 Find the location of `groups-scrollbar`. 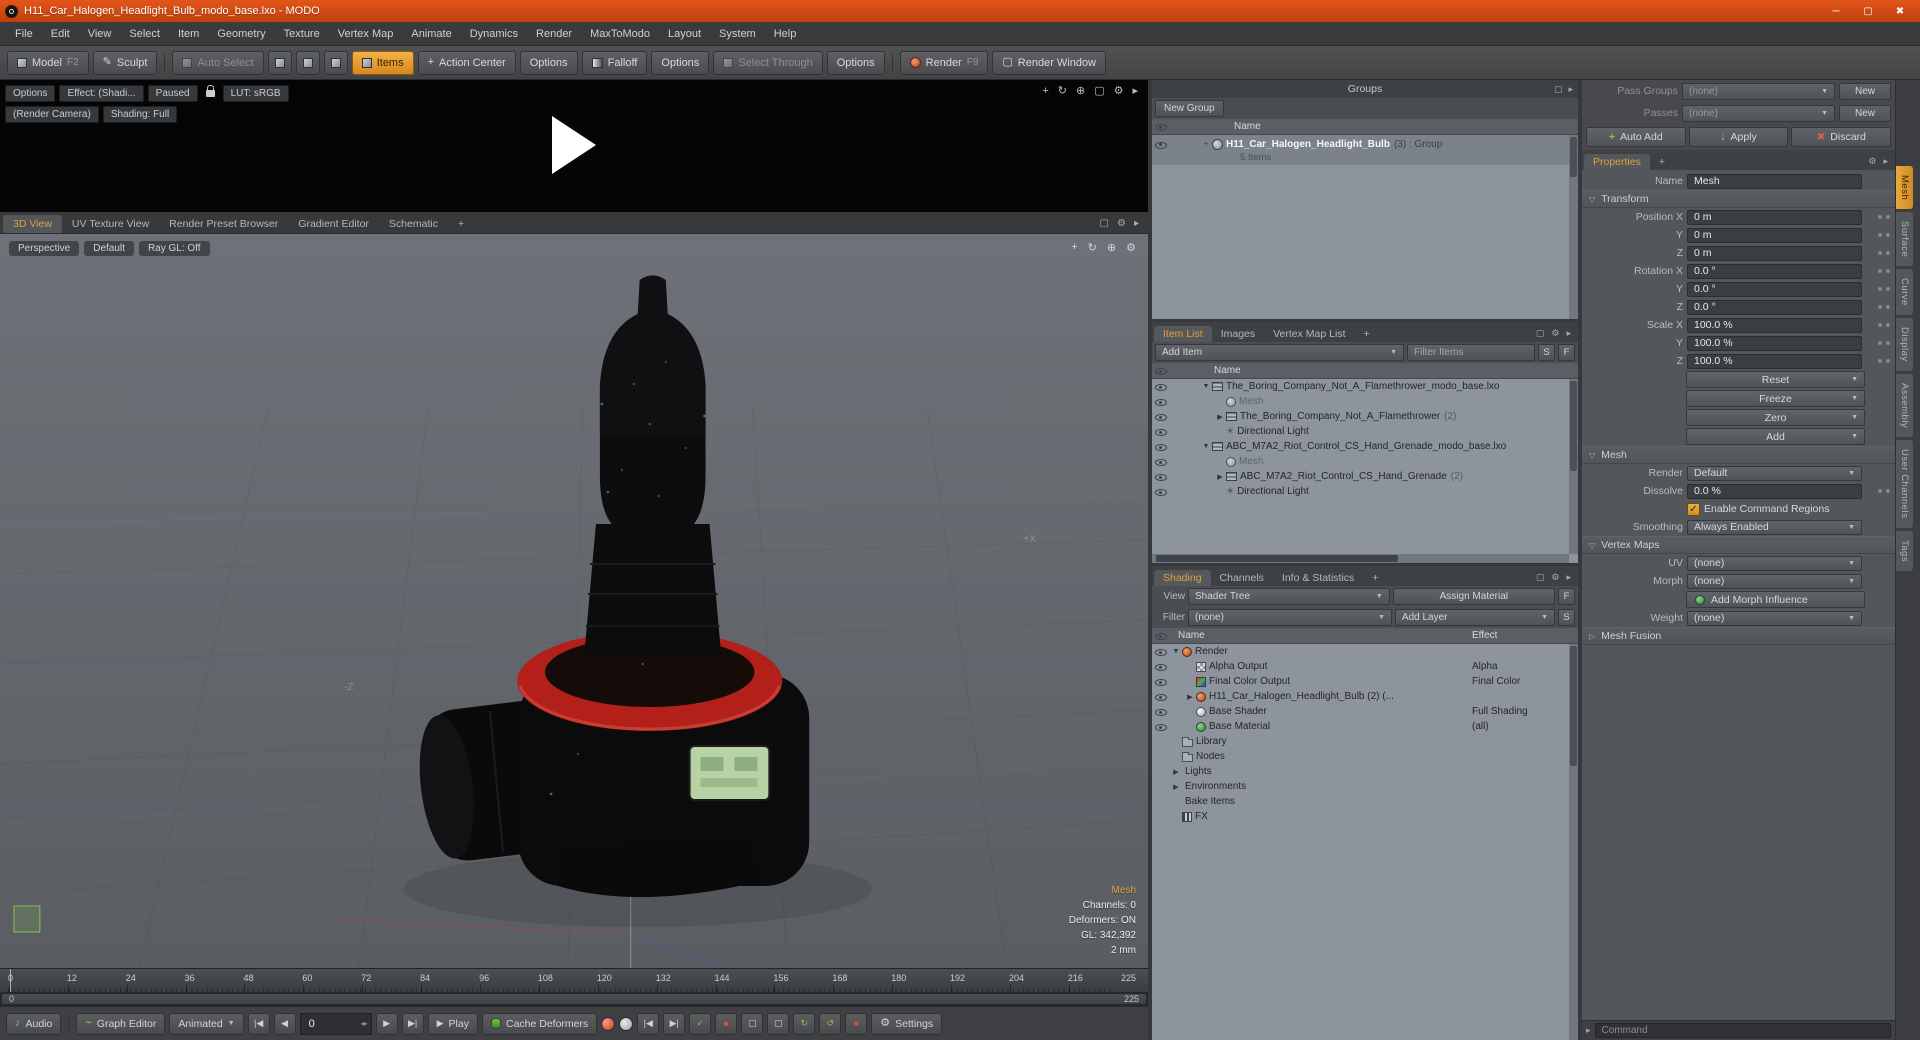

groups-scrollbar is located at coordinates (1573, 227).